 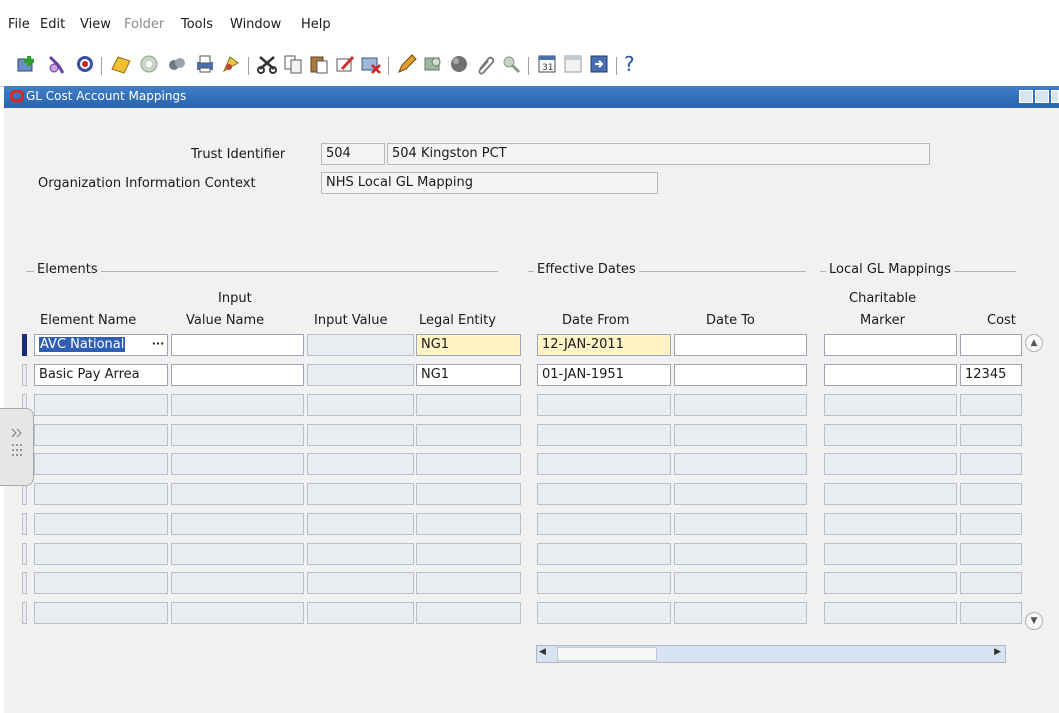 What do you see at coordinates (1026, 96) in the screenshot?
I see `minimize-icon` at bounding box center [1026, 96].